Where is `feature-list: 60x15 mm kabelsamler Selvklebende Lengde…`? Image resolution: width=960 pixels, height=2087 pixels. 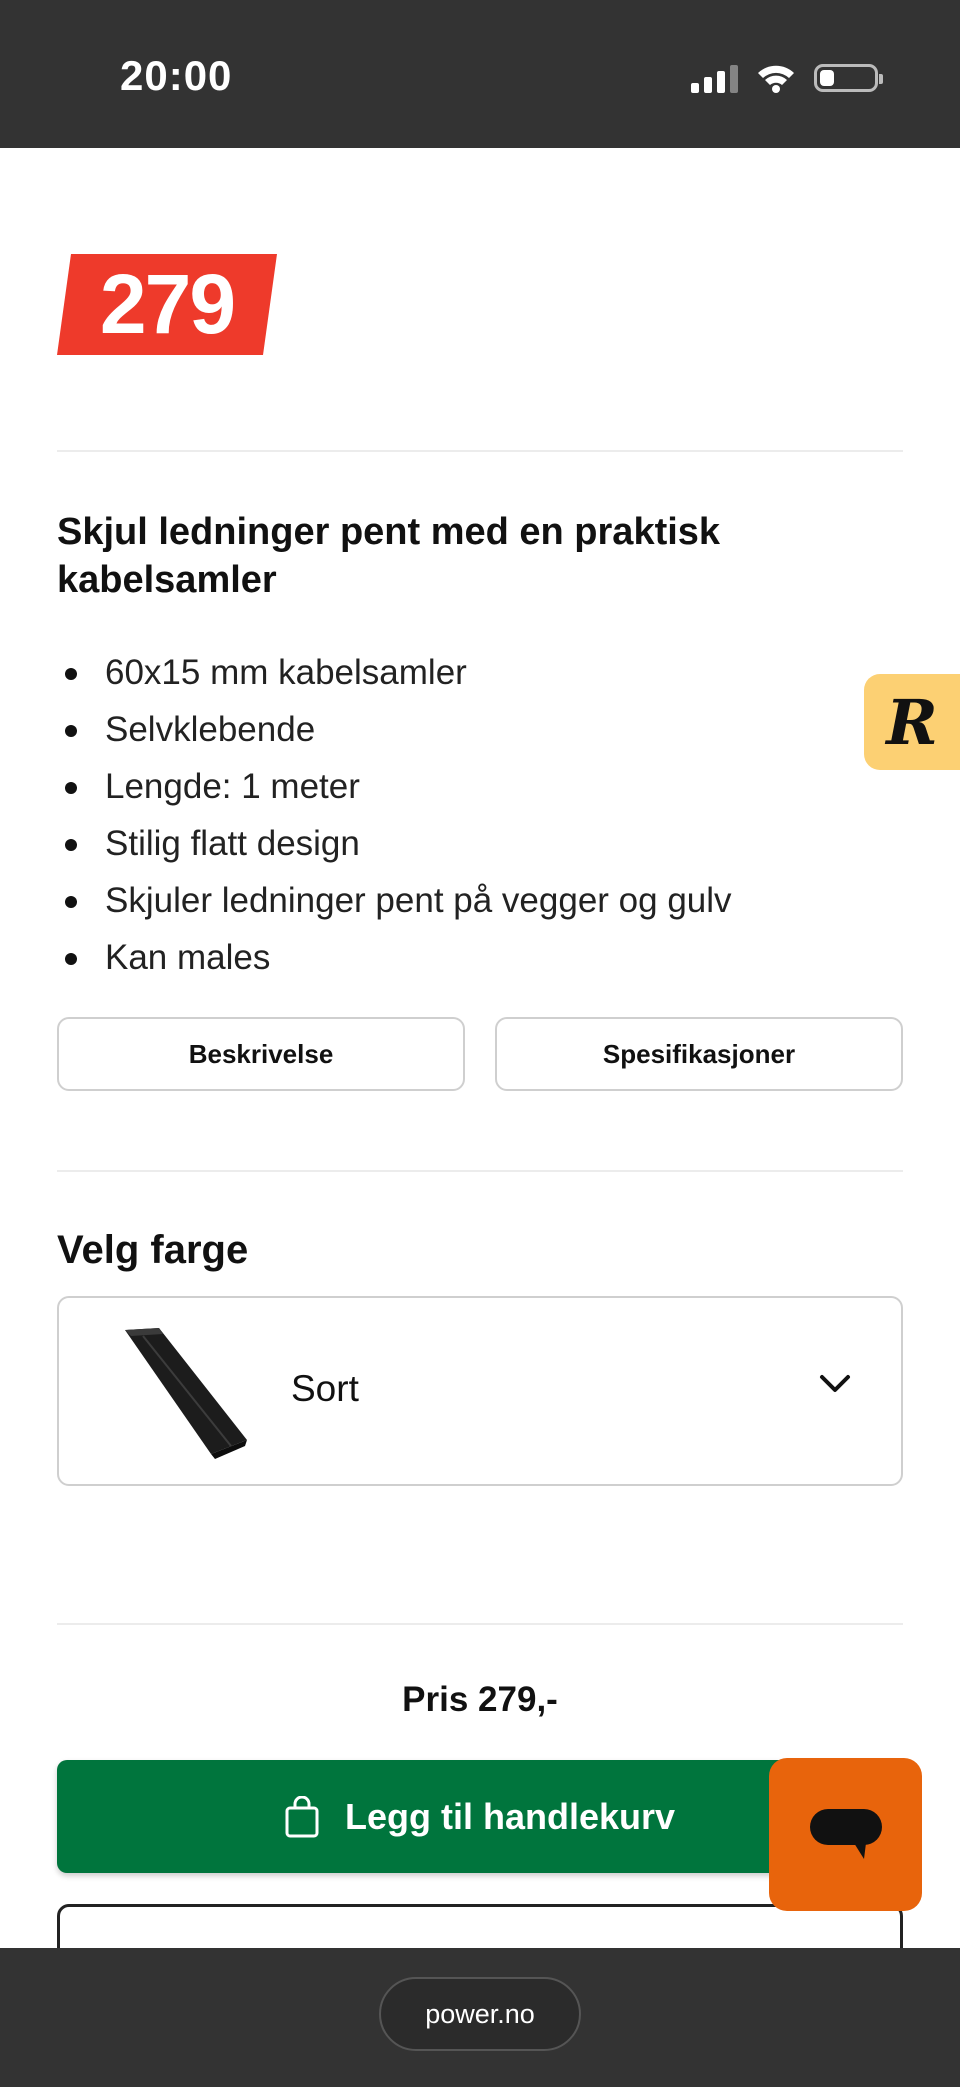
feature-list: 60x15 mm kabelsamler Selvklebende Lengde… is located at coordinates (394, 815).